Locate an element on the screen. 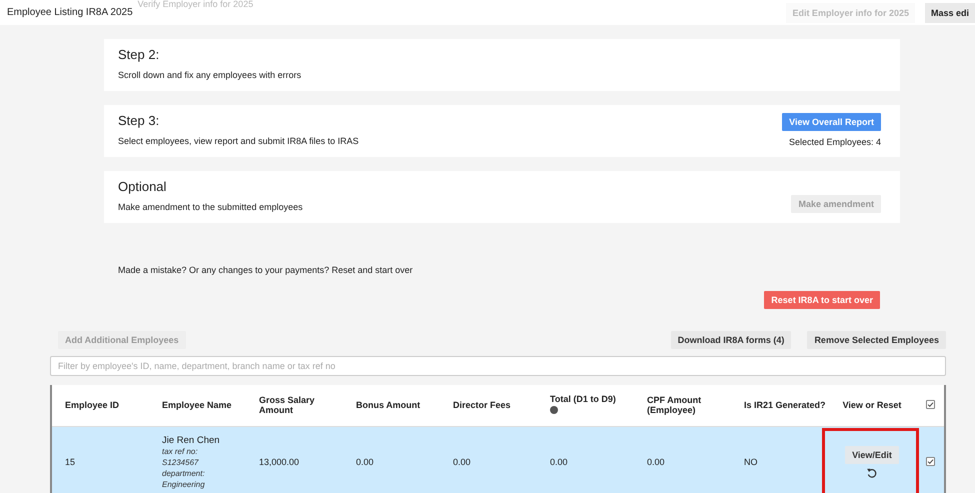 The height and width of the screenshot is (493, 975). column-header: Director Fees is located at coordinates (488, 405).